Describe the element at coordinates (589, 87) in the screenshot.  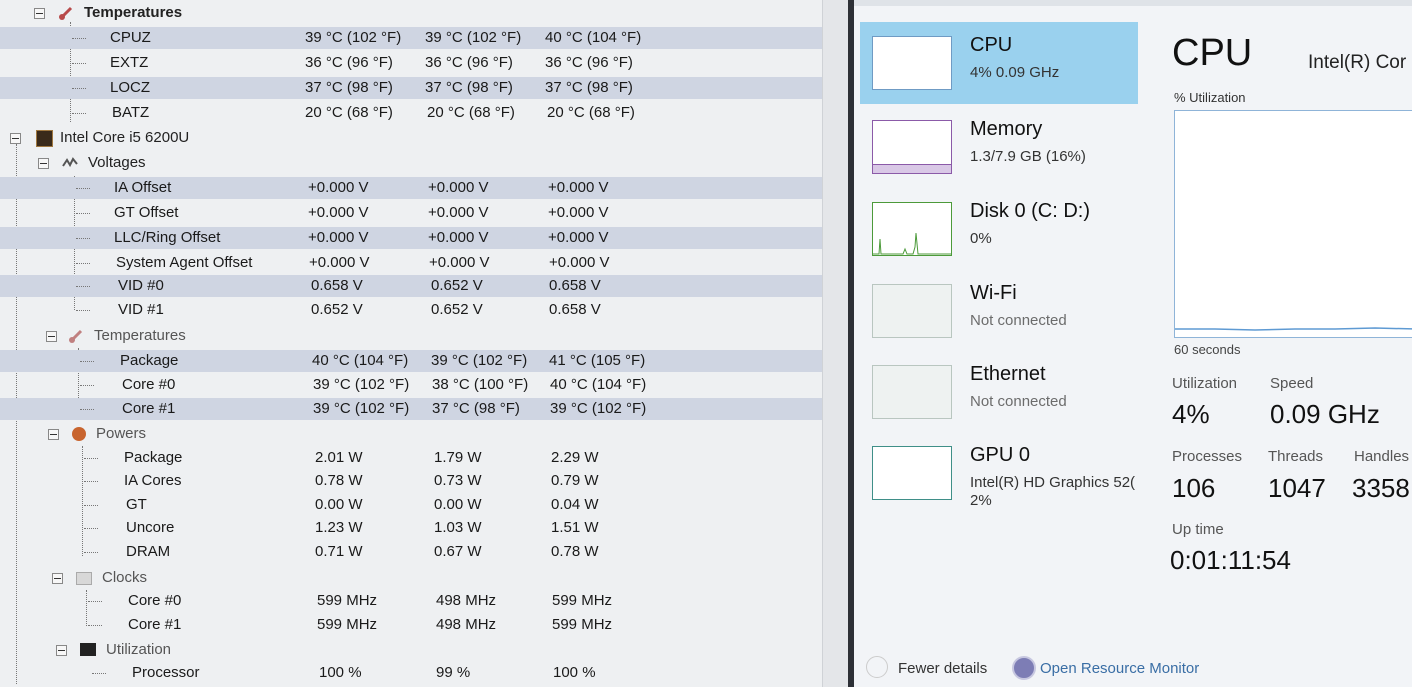
I see `sensor-max: 37 °C (98 °F)` at that location.